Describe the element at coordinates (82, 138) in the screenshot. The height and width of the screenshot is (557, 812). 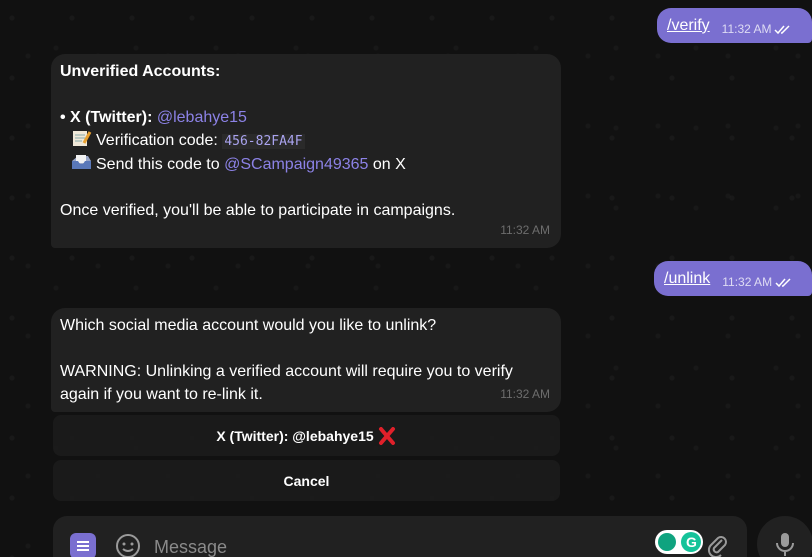
I see `memo-emoji-icon` at that location.